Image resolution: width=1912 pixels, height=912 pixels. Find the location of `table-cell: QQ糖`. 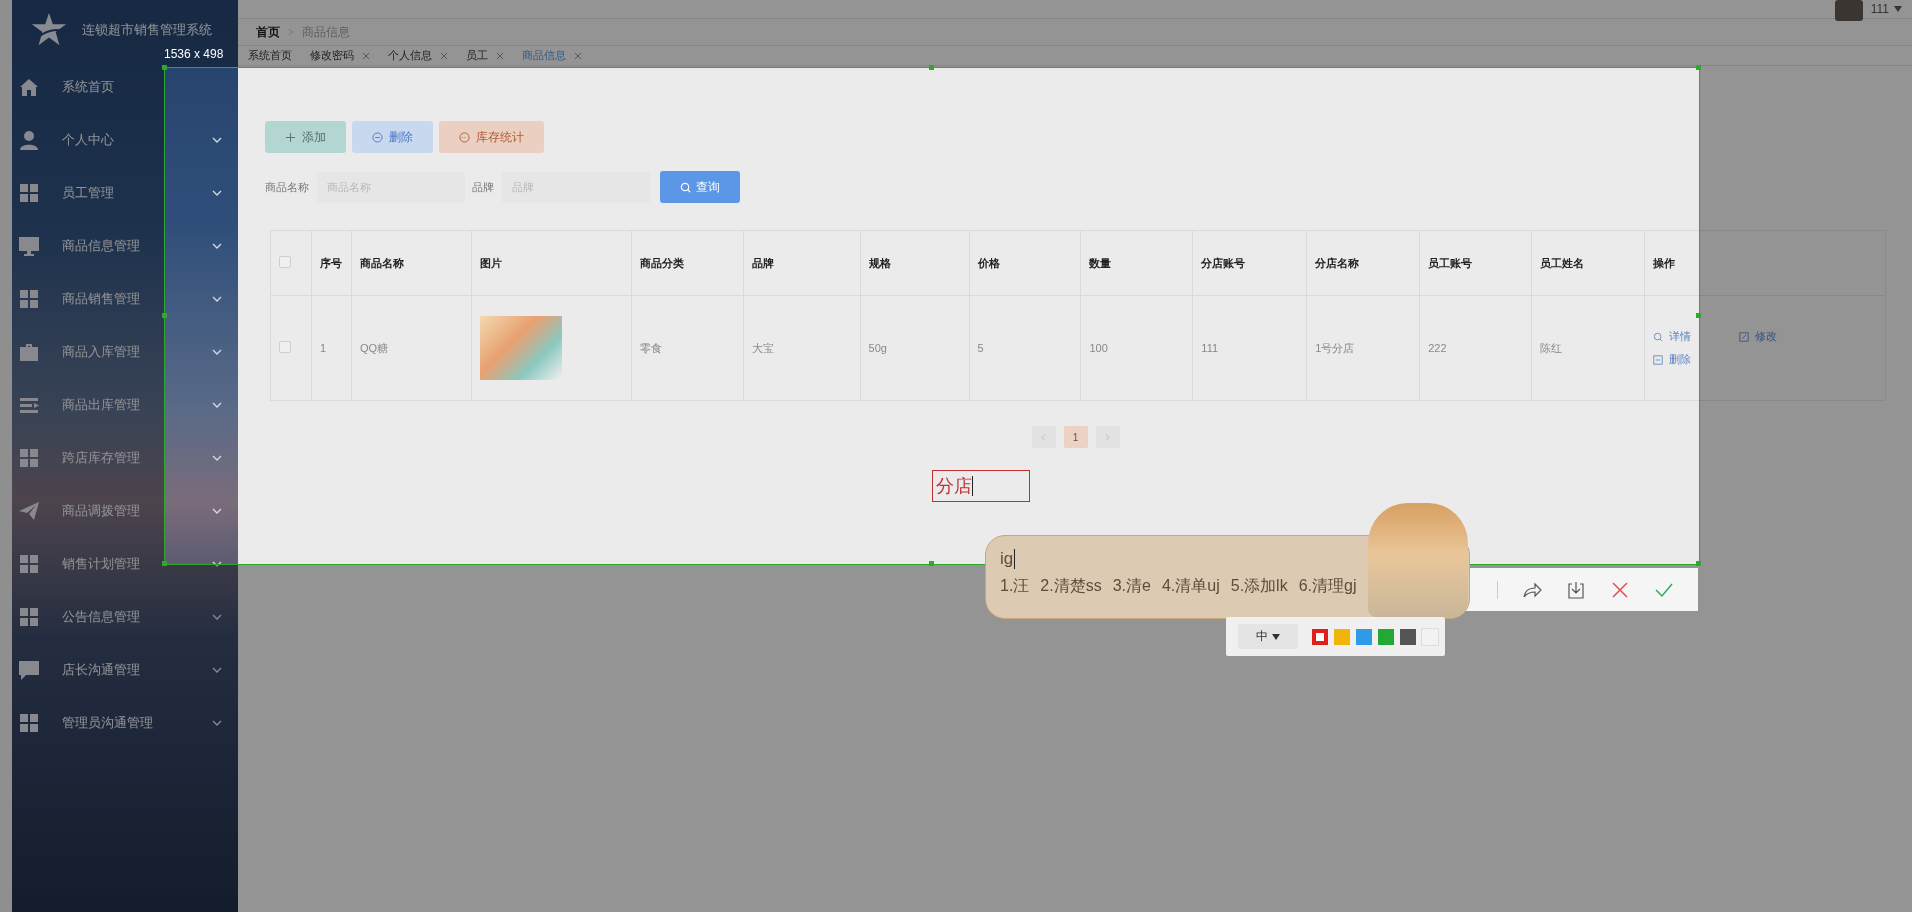

table-cell: QQ糖 is located at coordinates (411, 348).